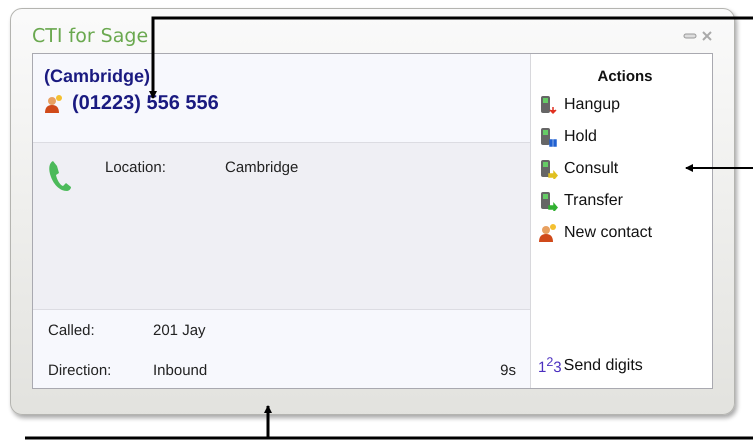 This screenshot has height=442, width=753. I want to click on send-digits-action: 1$^{2}$3 Send digits, so click(625, 365).